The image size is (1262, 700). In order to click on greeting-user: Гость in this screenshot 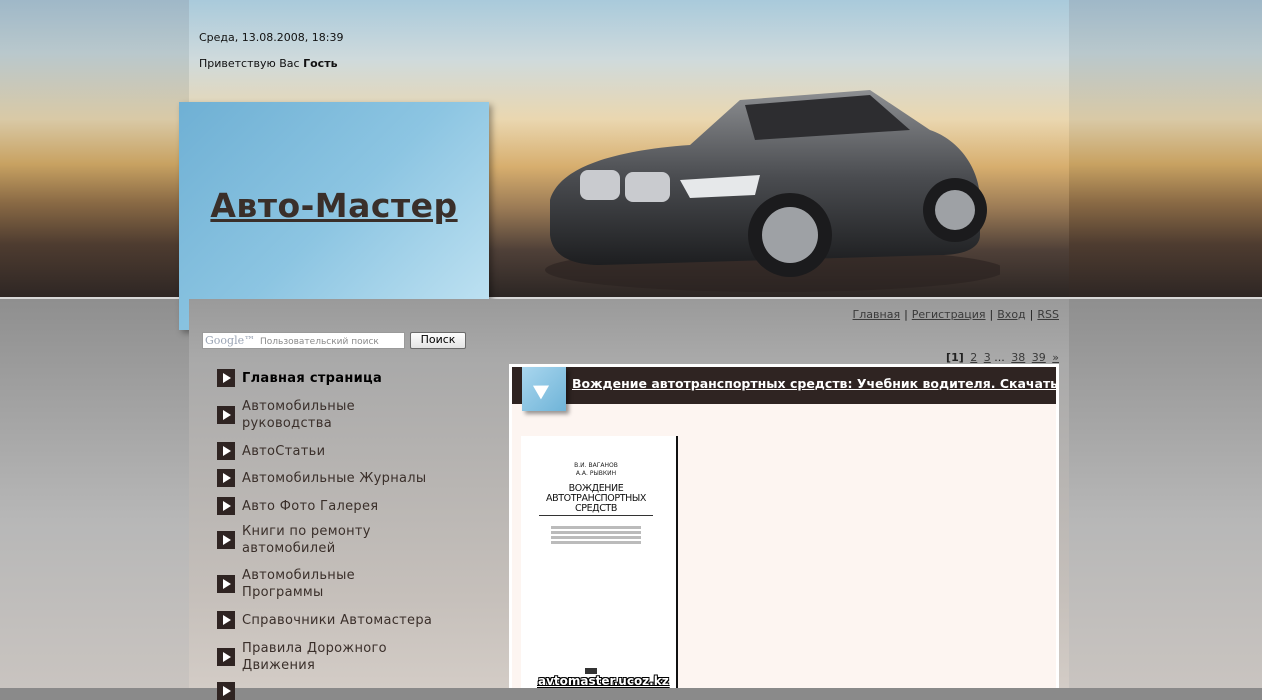, I will do `click(320, 63)`.